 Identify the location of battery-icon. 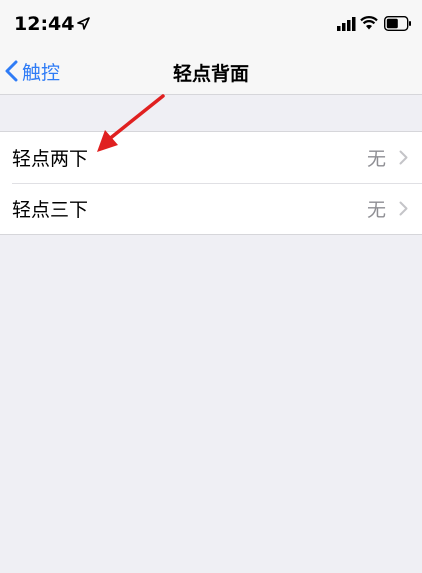
(397, 23).